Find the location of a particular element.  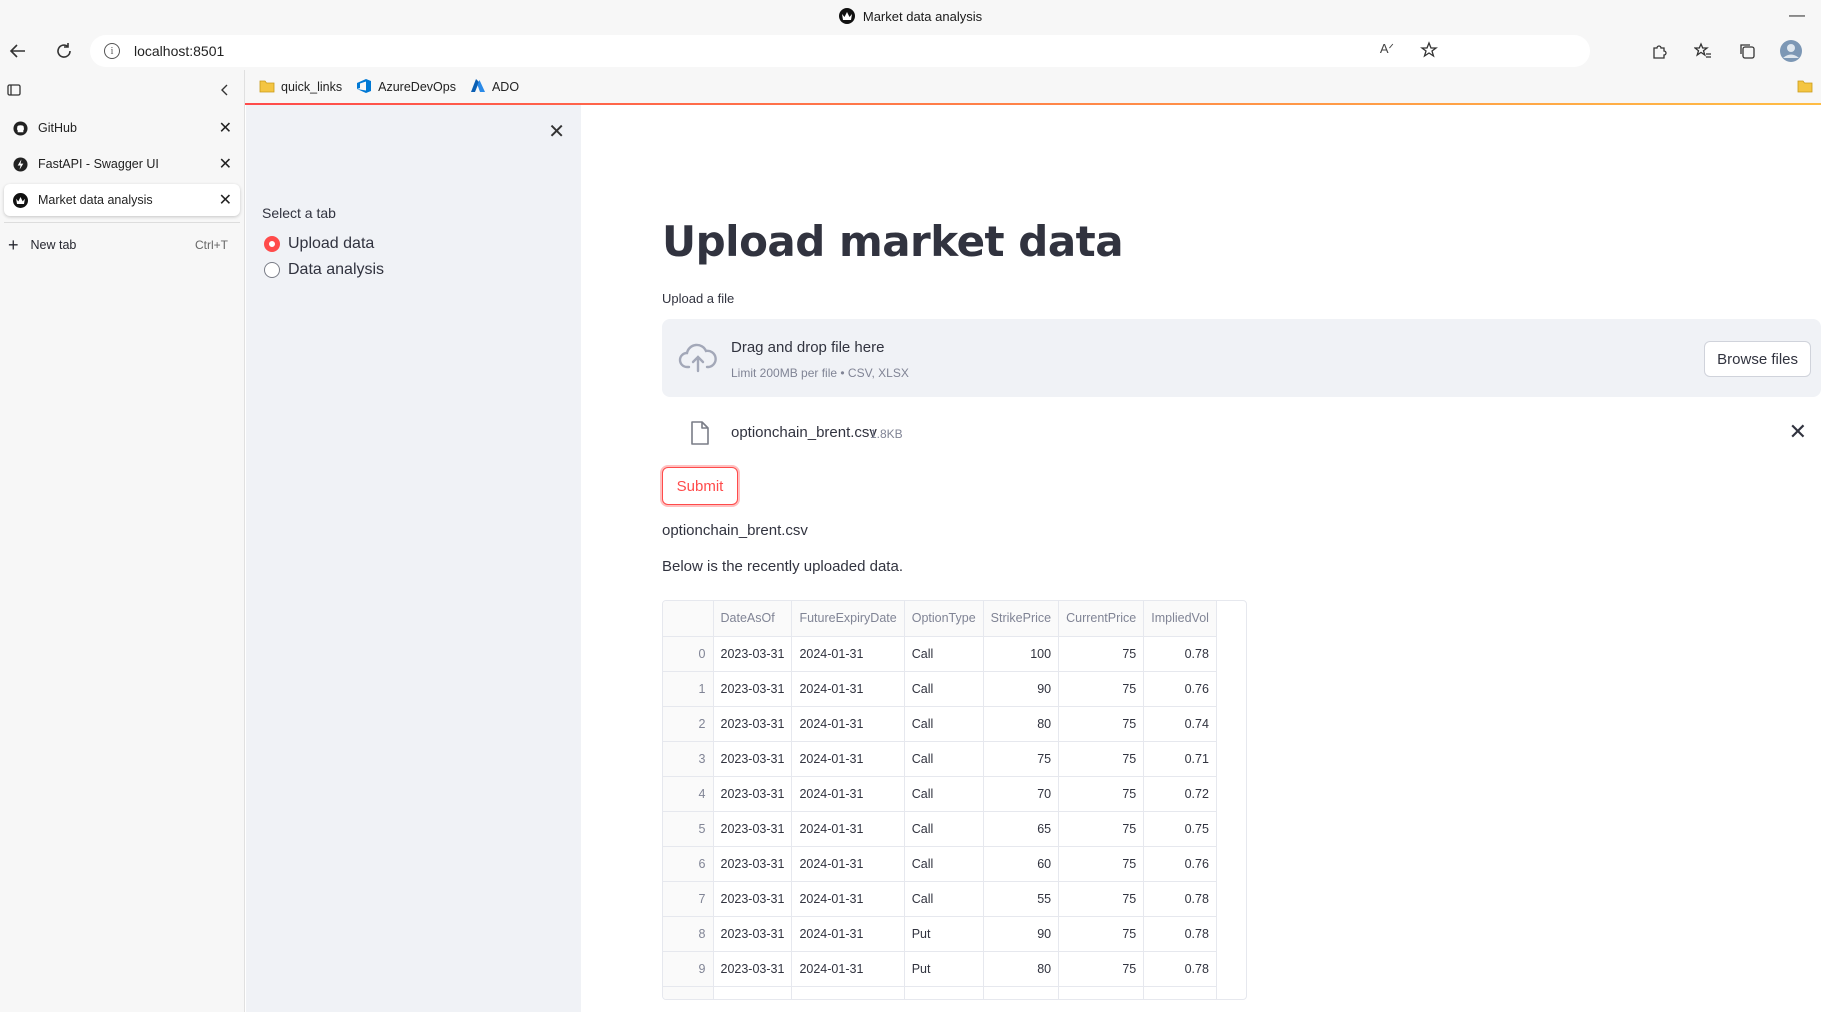

table-row: 7 2023-03-31 2024-01-31 Call 55 75 0.78 is located at coordinates (940, 899).